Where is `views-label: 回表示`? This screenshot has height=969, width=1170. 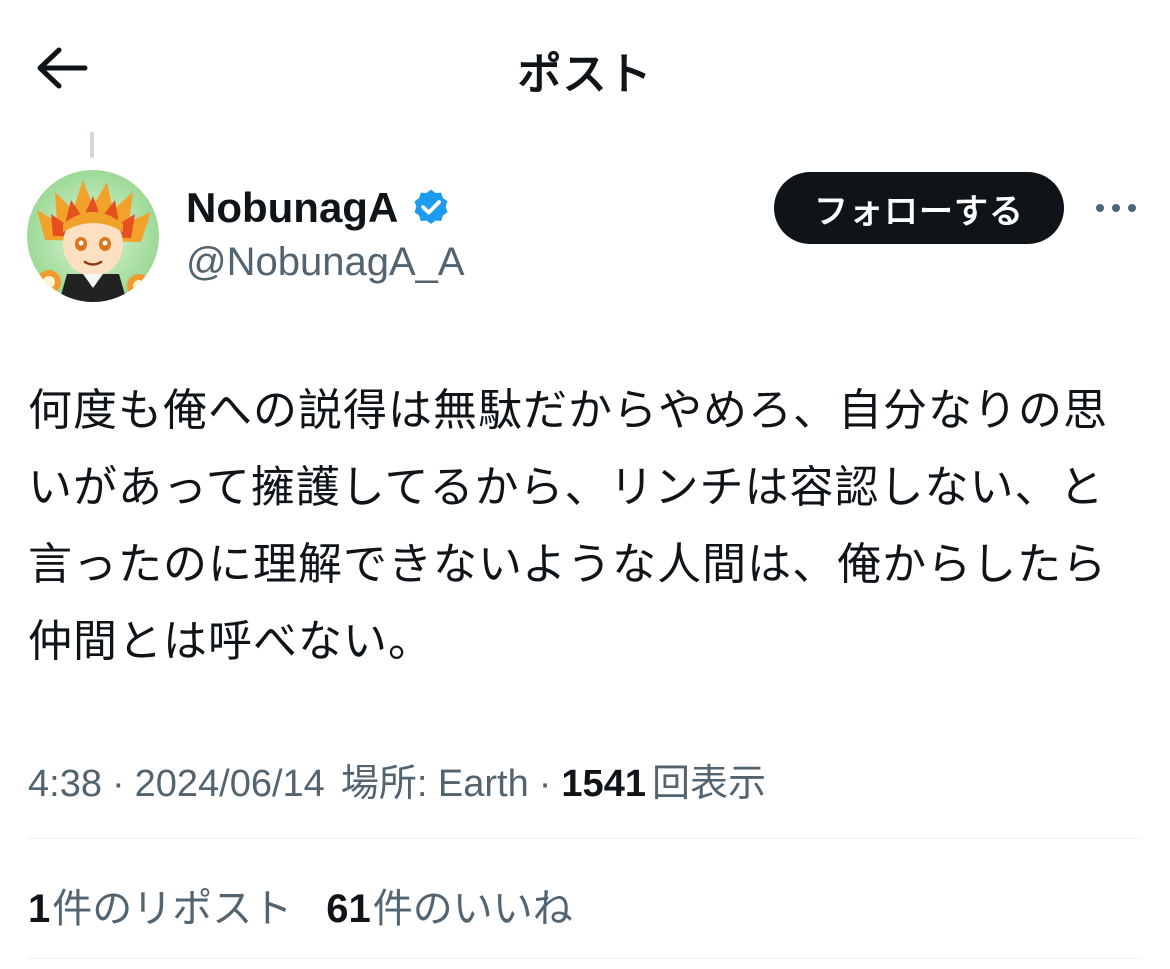
views-label: 回表示 is located at coordinates (708, 784).